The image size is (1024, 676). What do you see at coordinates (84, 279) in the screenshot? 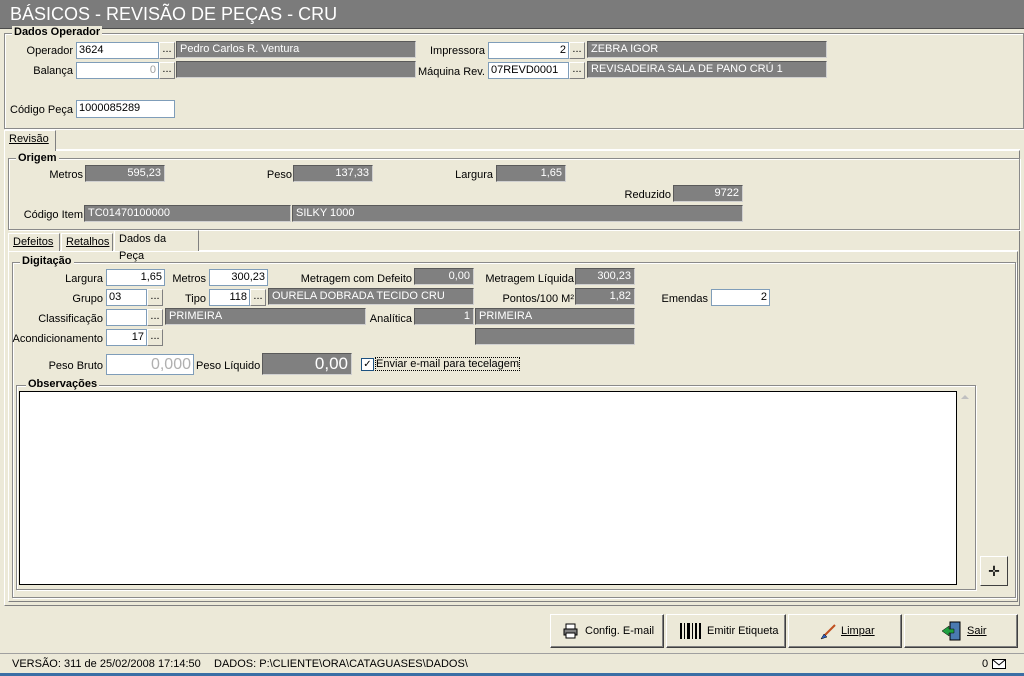
I see `largura-label: Largura` at bounding box center [84, 279].